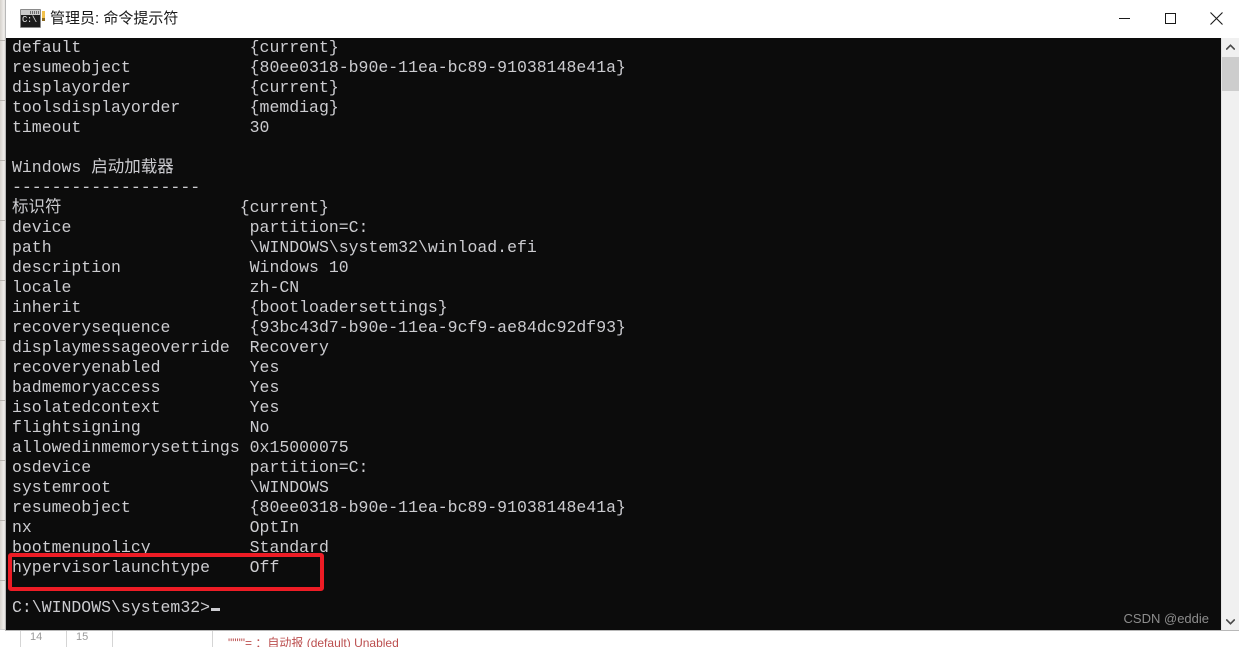 This screenshot has width=1239, height=647. I want to click on close-button, so click(1216, 18).